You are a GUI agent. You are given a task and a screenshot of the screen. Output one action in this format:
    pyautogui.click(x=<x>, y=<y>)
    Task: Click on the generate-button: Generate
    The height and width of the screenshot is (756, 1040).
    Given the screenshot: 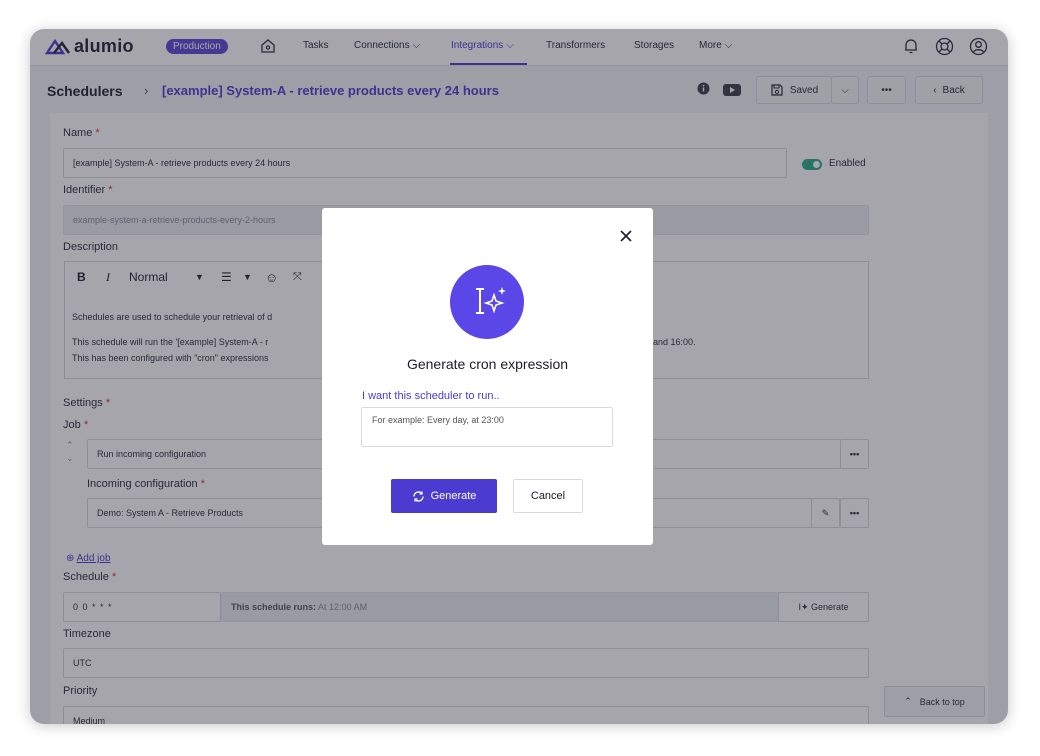 What is the action you would take?
    pyautogui.click(x=444, y=496)
    